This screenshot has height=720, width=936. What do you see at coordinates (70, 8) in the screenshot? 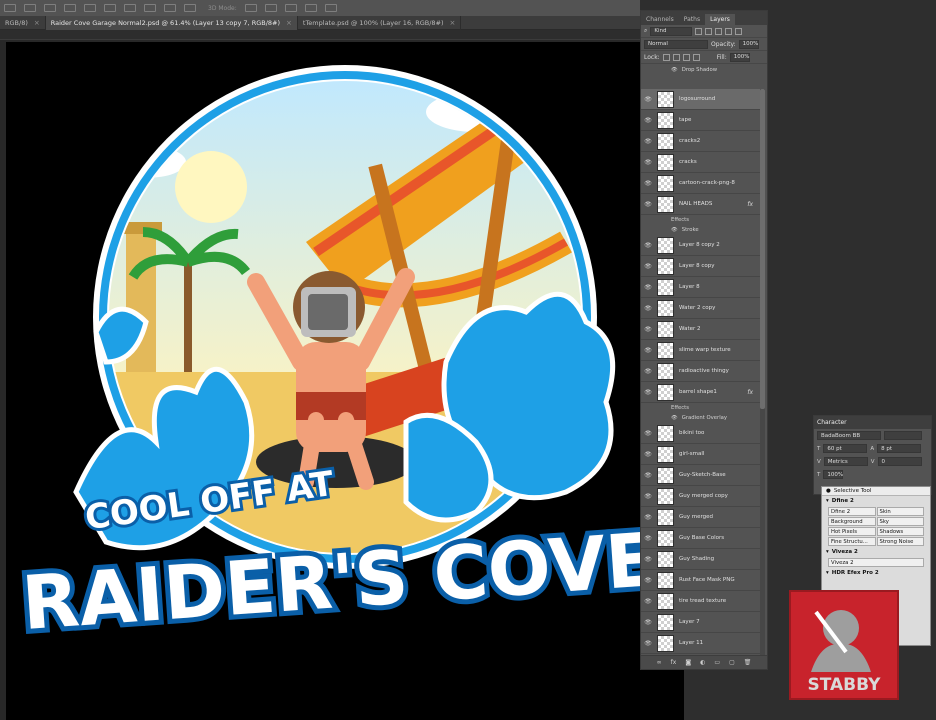
I see `align-left-icon` at bounding box center [70, 8].